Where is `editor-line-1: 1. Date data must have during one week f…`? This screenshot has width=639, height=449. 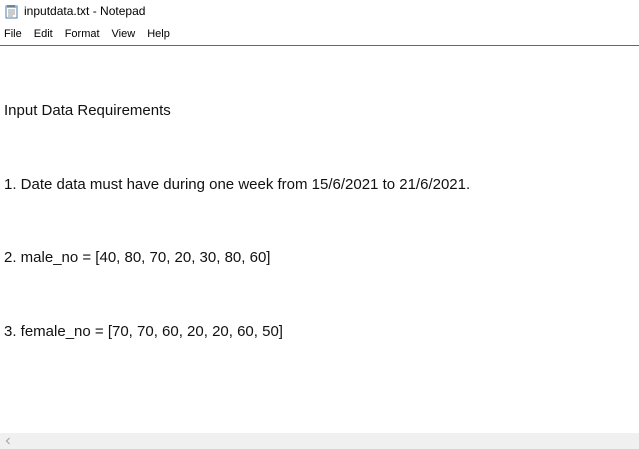
editor-line-1: 1. Date data must have during one week f… is located at coordinates (237, 184).